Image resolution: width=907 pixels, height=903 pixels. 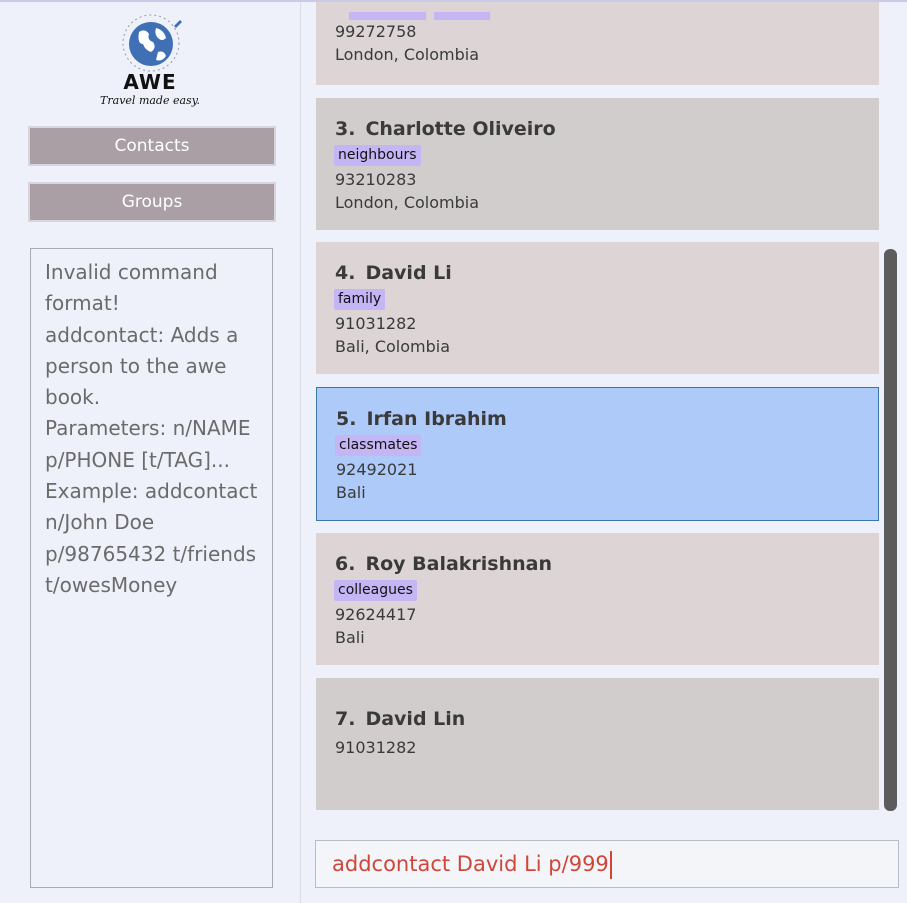 I want to click on app-logo: AWE Travel made easy., so click(x=150, y=64).